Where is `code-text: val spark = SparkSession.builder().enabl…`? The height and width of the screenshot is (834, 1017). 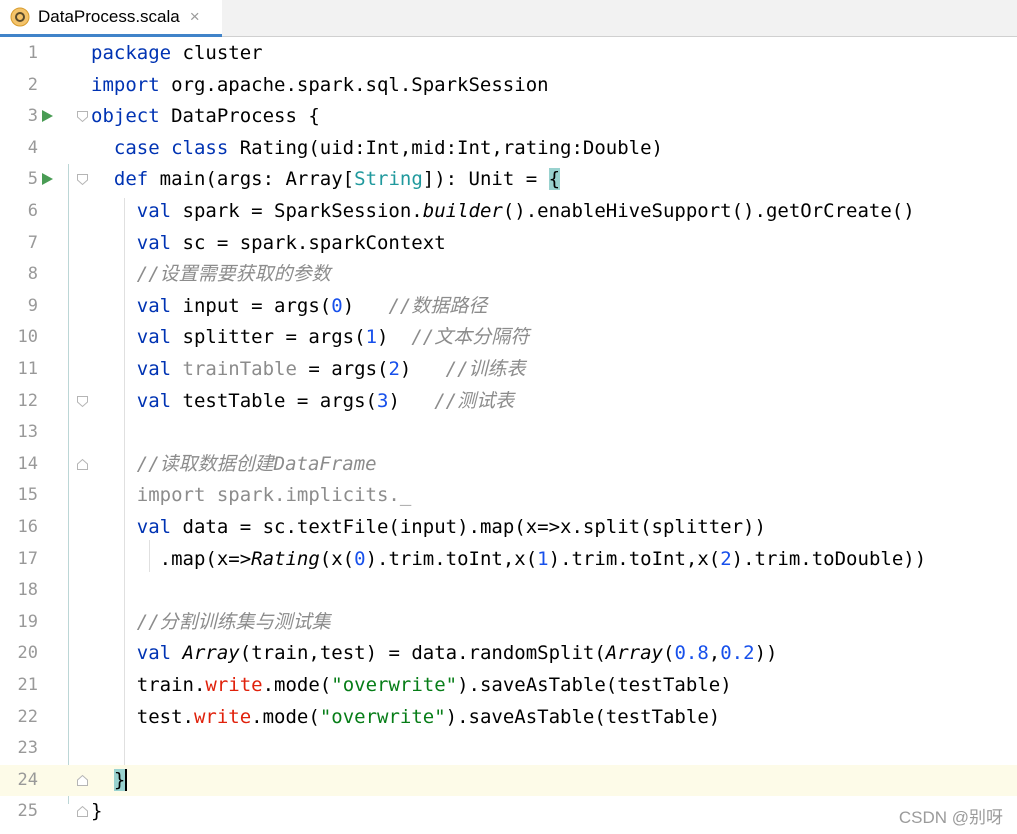
code-text: val spark = SparkSession.builder().enabl… is located at coordinates (525, 211).